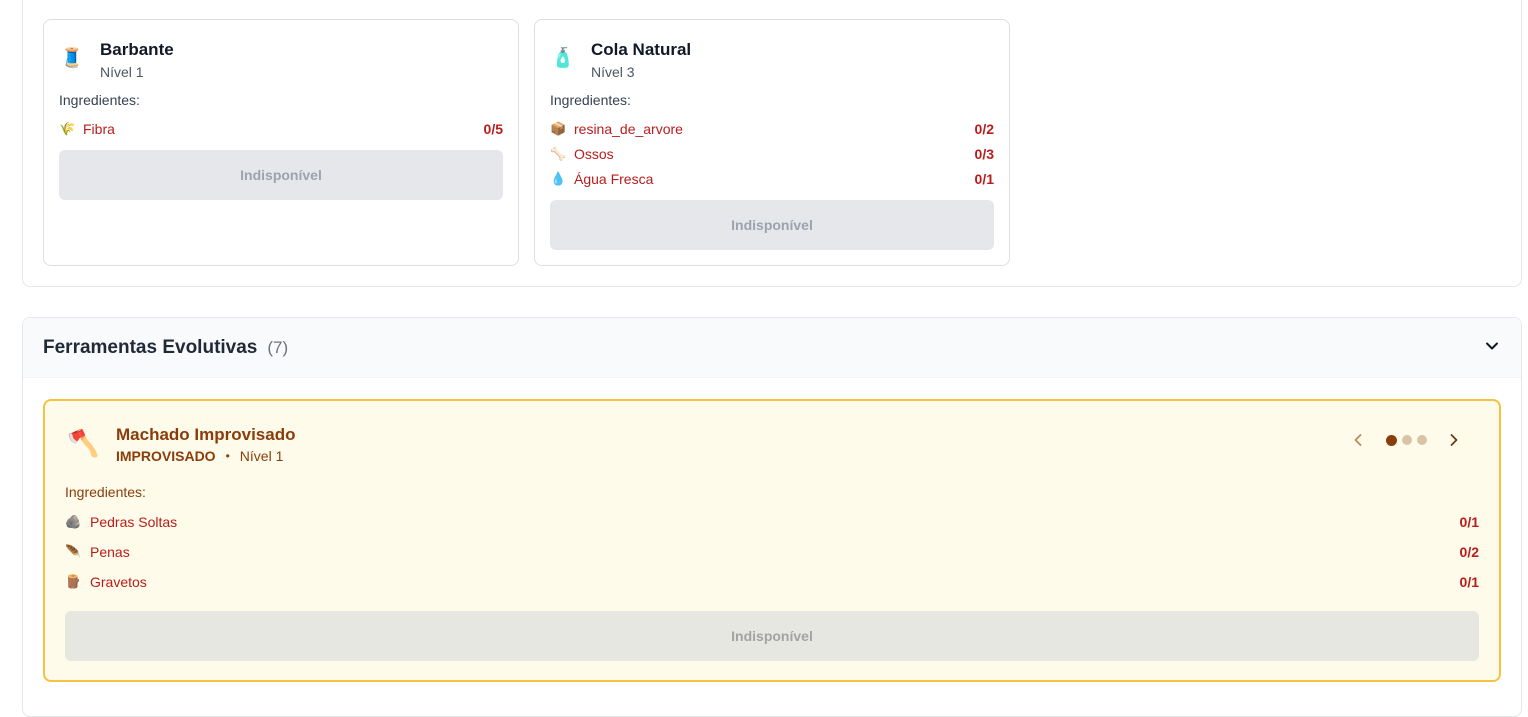 The width and height of the screenshot is (1528, 717). I want to click on ingredient-count: 0/3, so click(984, 153).